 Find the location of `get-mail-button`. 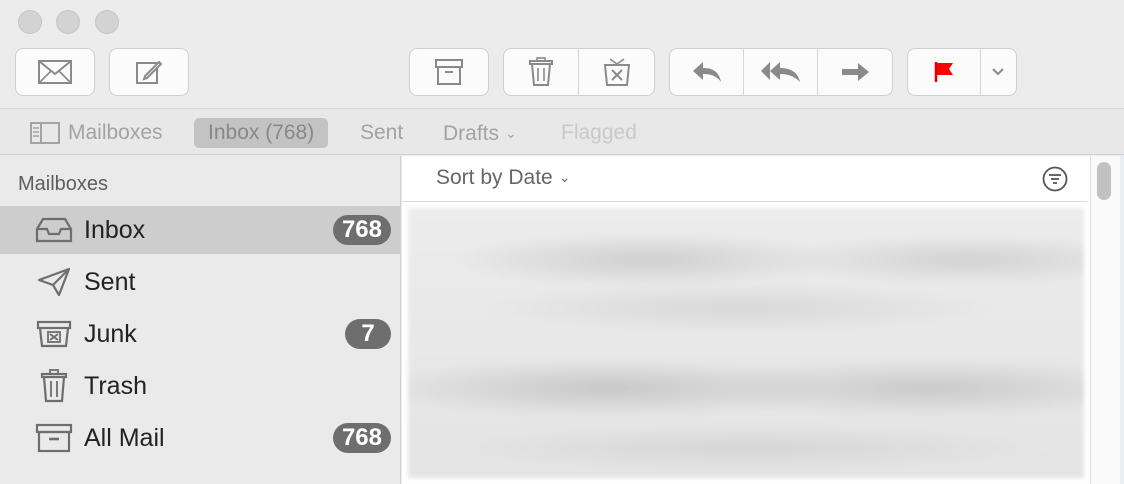

get-mail-button is located at coordinates (55, 72).